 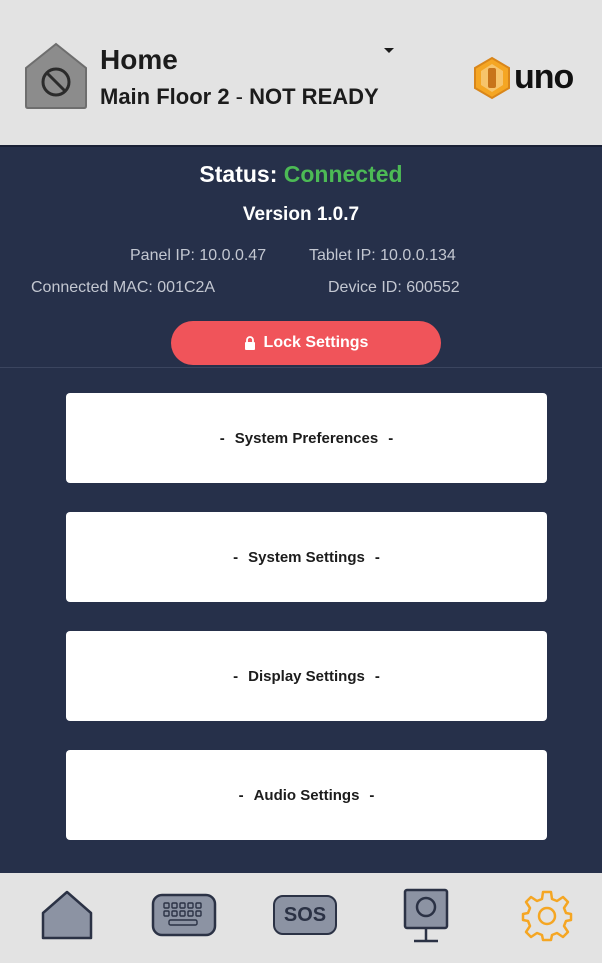 What do you see at coordinates (394, 287) in the screenshot?
I see `device-id: Device ID: 600552` at bounding box center [394, 287].